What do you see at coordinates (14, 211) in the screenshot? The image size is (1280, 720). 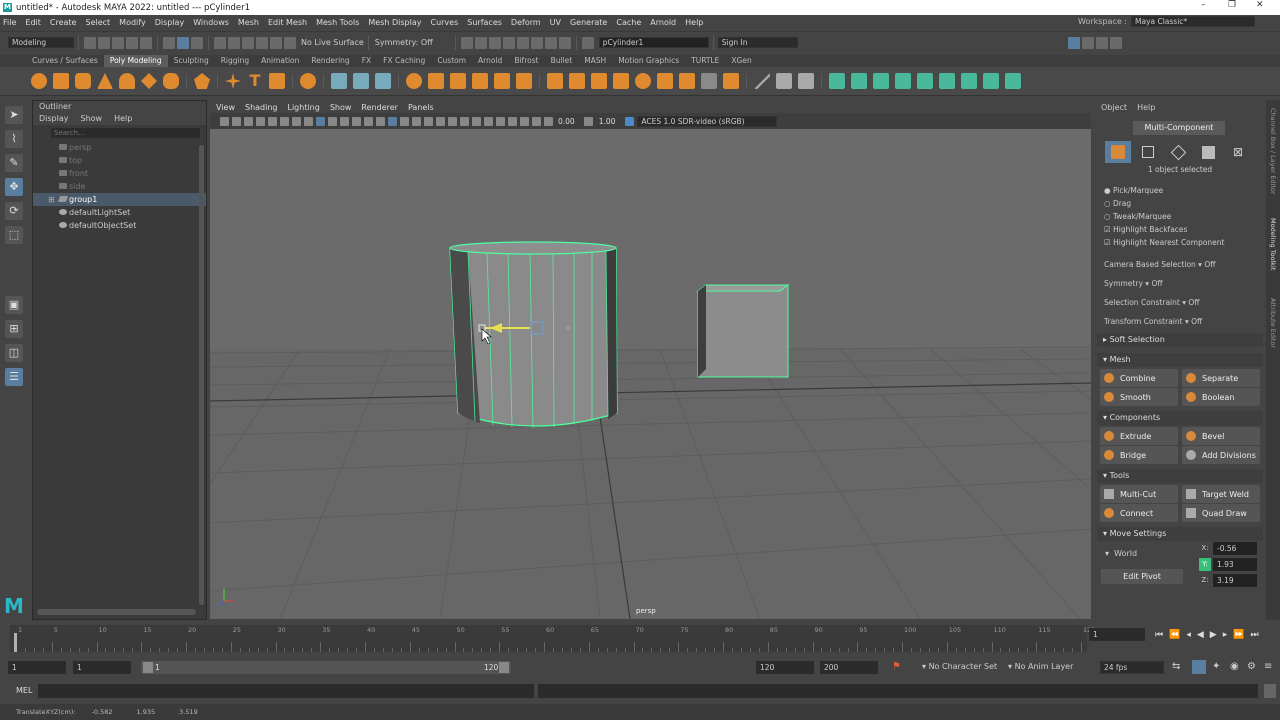 I see `rotate-tool-icon: ⟳` at bounding box center [14, 211].